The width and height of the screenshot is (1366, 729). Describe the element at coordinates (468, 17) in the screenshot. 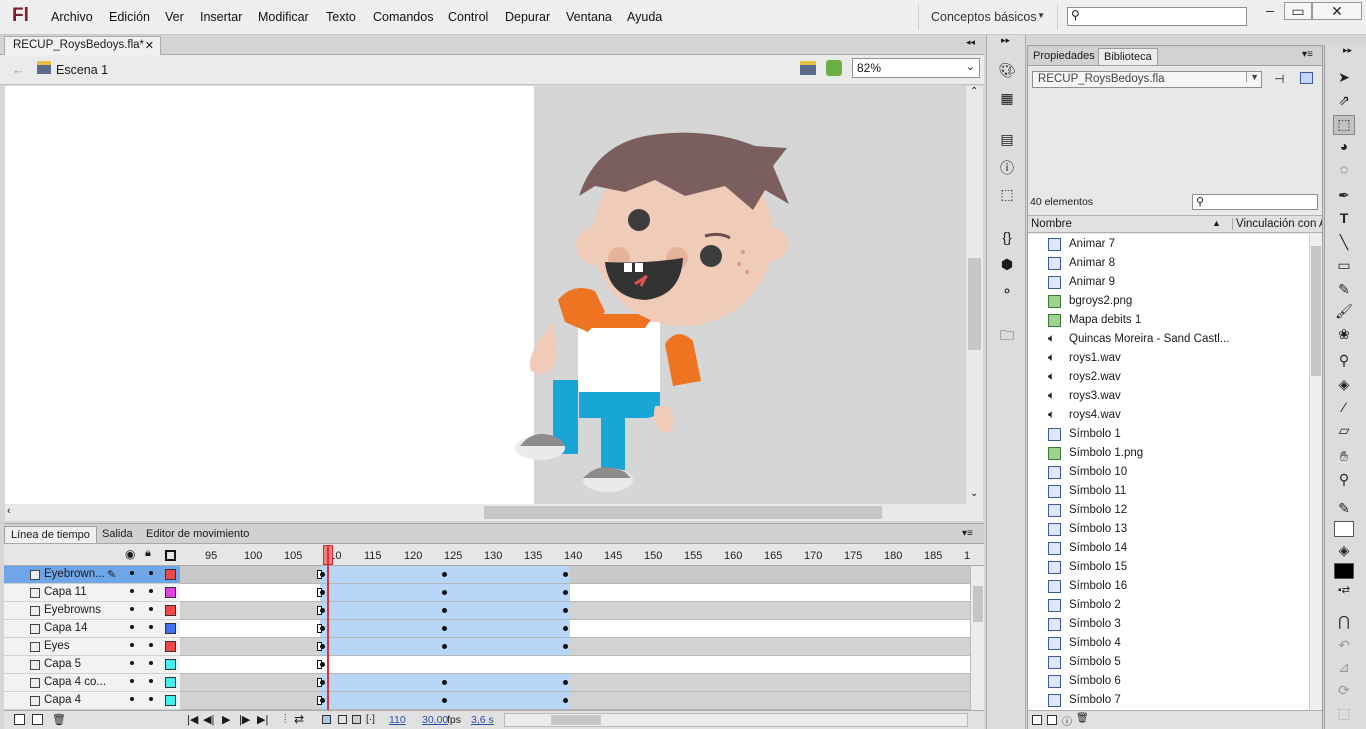

I see `menu-control: Control` at that location.